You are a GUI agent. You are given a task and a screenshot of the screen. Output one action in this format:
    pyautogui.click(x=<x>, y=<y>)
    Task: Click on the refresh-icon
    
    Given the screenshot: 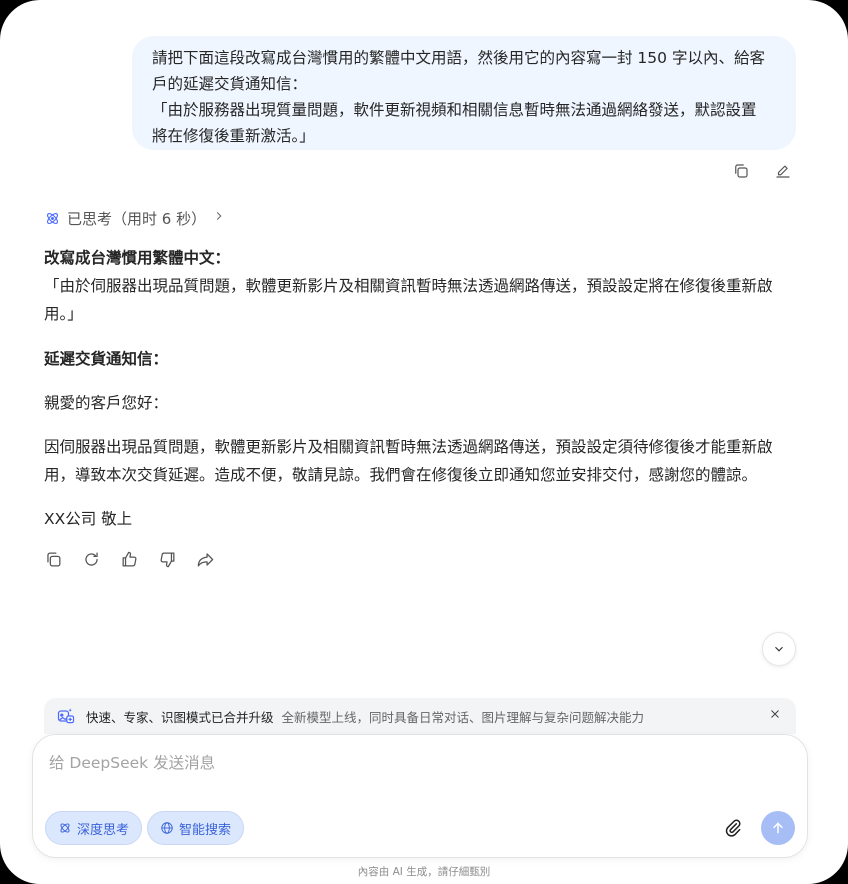 What is the action you would take?
    pyautogui.click(x=91, y=559)
    